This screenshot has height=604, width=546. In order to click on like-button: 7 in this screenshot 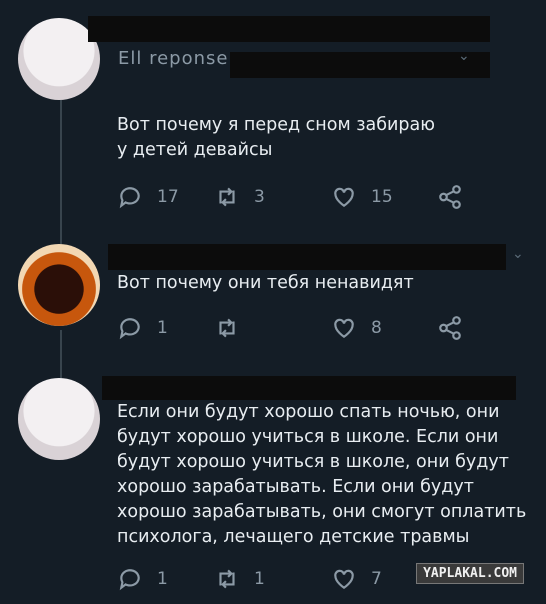, I will do `click(356, 579)`.